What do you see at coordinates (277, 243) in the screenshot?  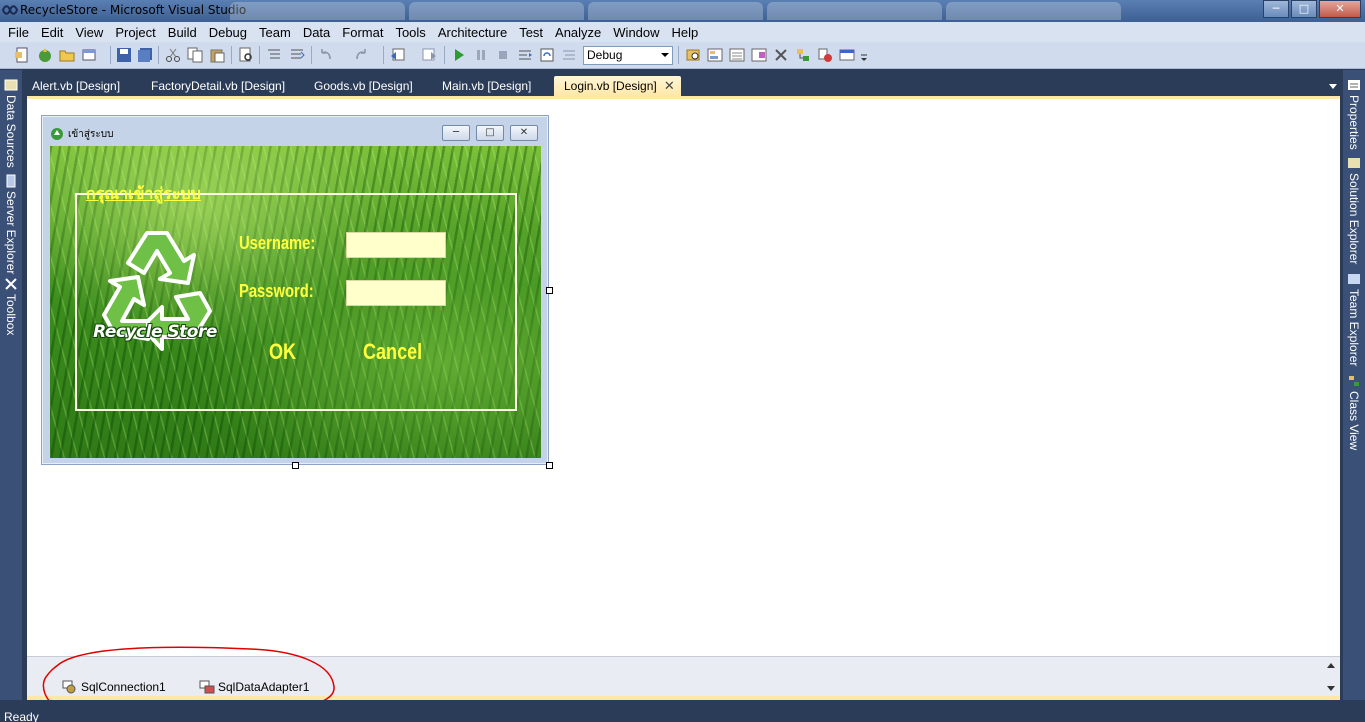 I see `username-label: Username:` at bounding box center [277, 243].